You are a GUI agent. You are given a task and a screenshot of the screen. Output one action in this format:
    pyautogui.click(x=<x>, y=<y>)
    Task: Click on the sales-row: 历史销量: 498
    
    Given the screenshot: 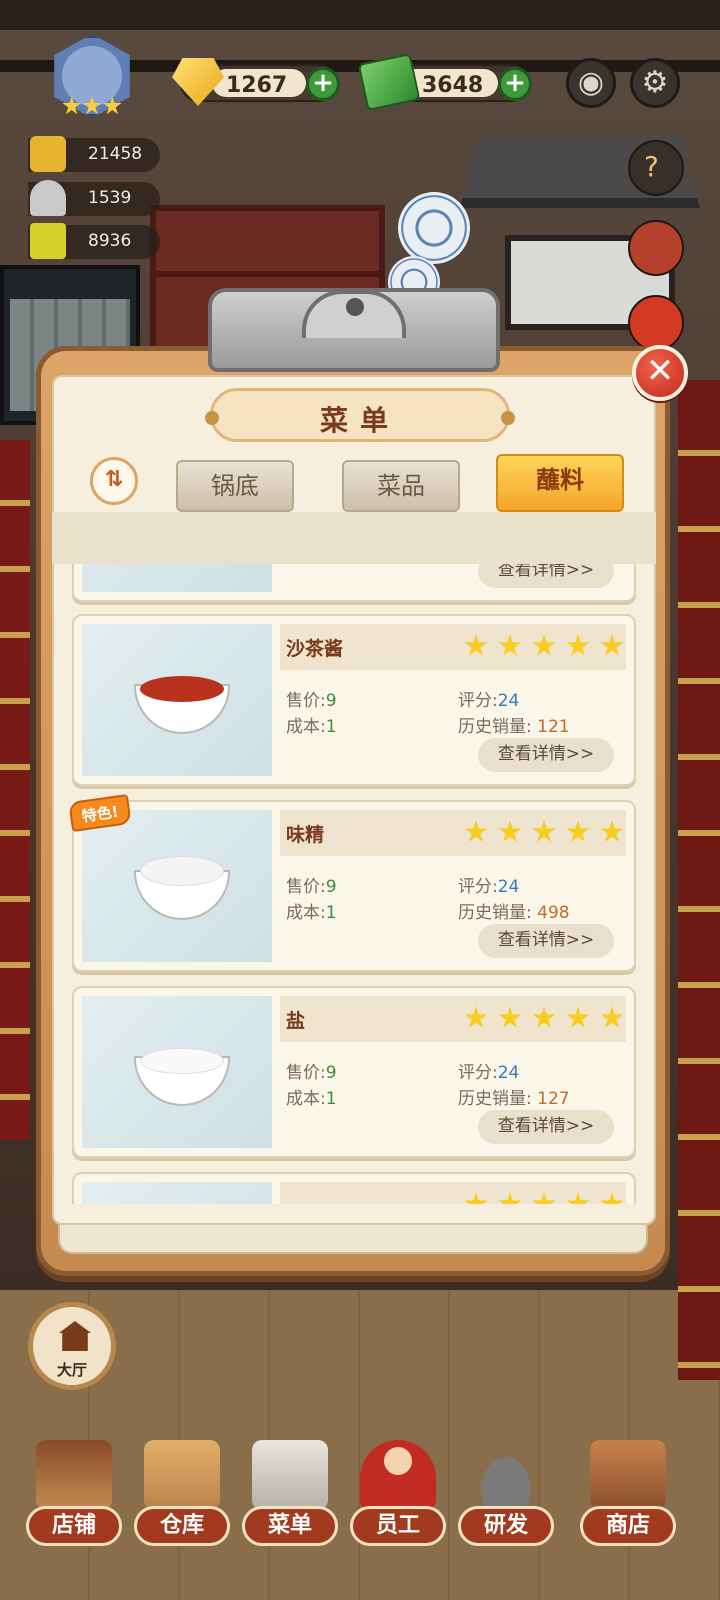 What is the action you would take?
    pyautogui.click(x=514, y=913)
    